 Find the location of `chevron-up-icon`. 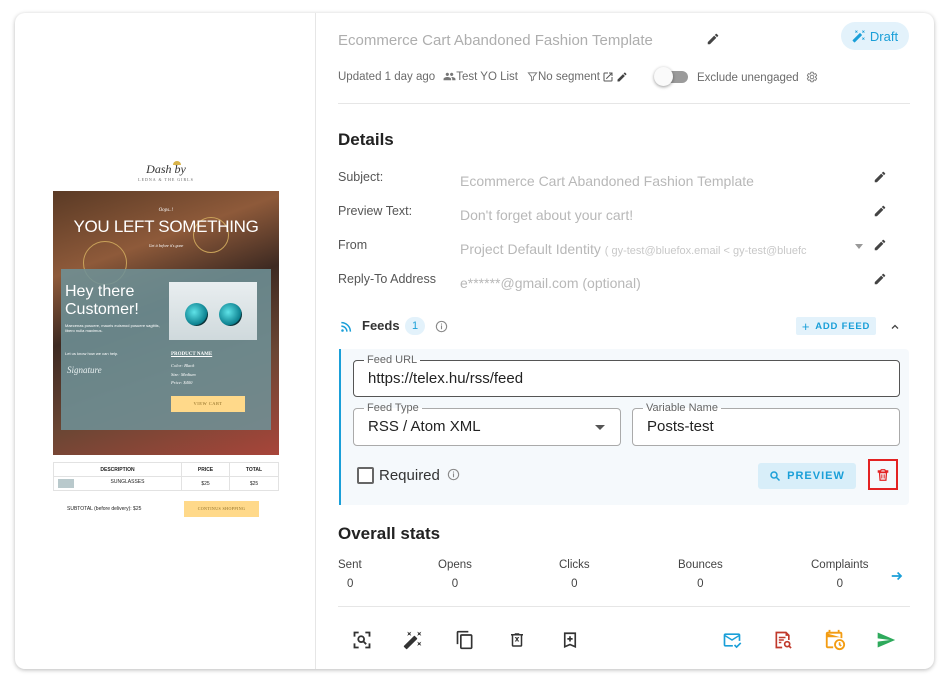

chevron-up-icon is located at coordinates (895, 327).